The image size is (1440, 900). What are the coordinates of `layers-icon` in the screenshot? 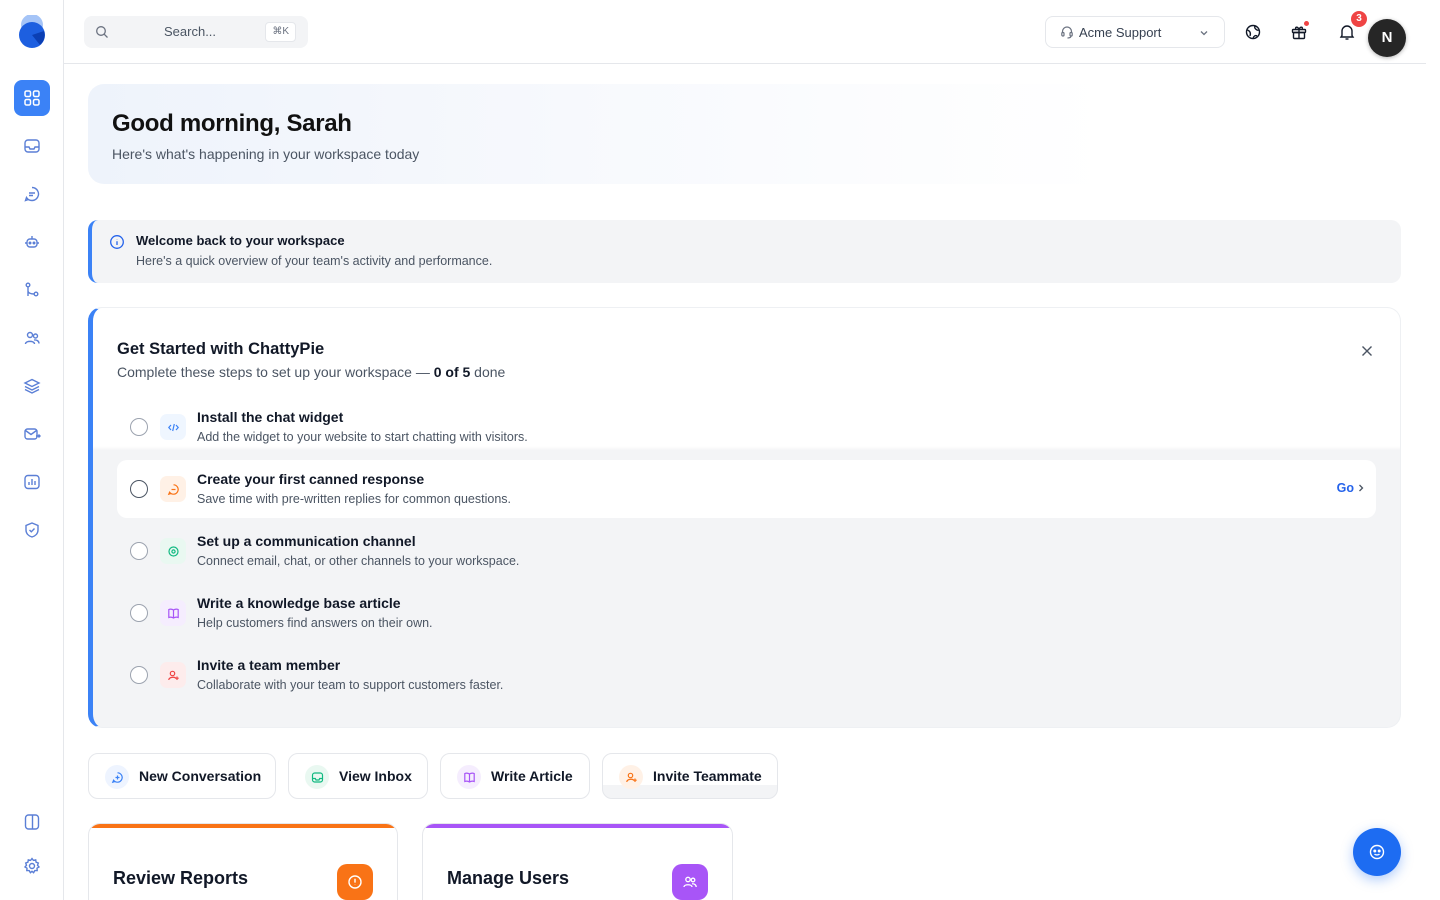 It's located at (32, 386).